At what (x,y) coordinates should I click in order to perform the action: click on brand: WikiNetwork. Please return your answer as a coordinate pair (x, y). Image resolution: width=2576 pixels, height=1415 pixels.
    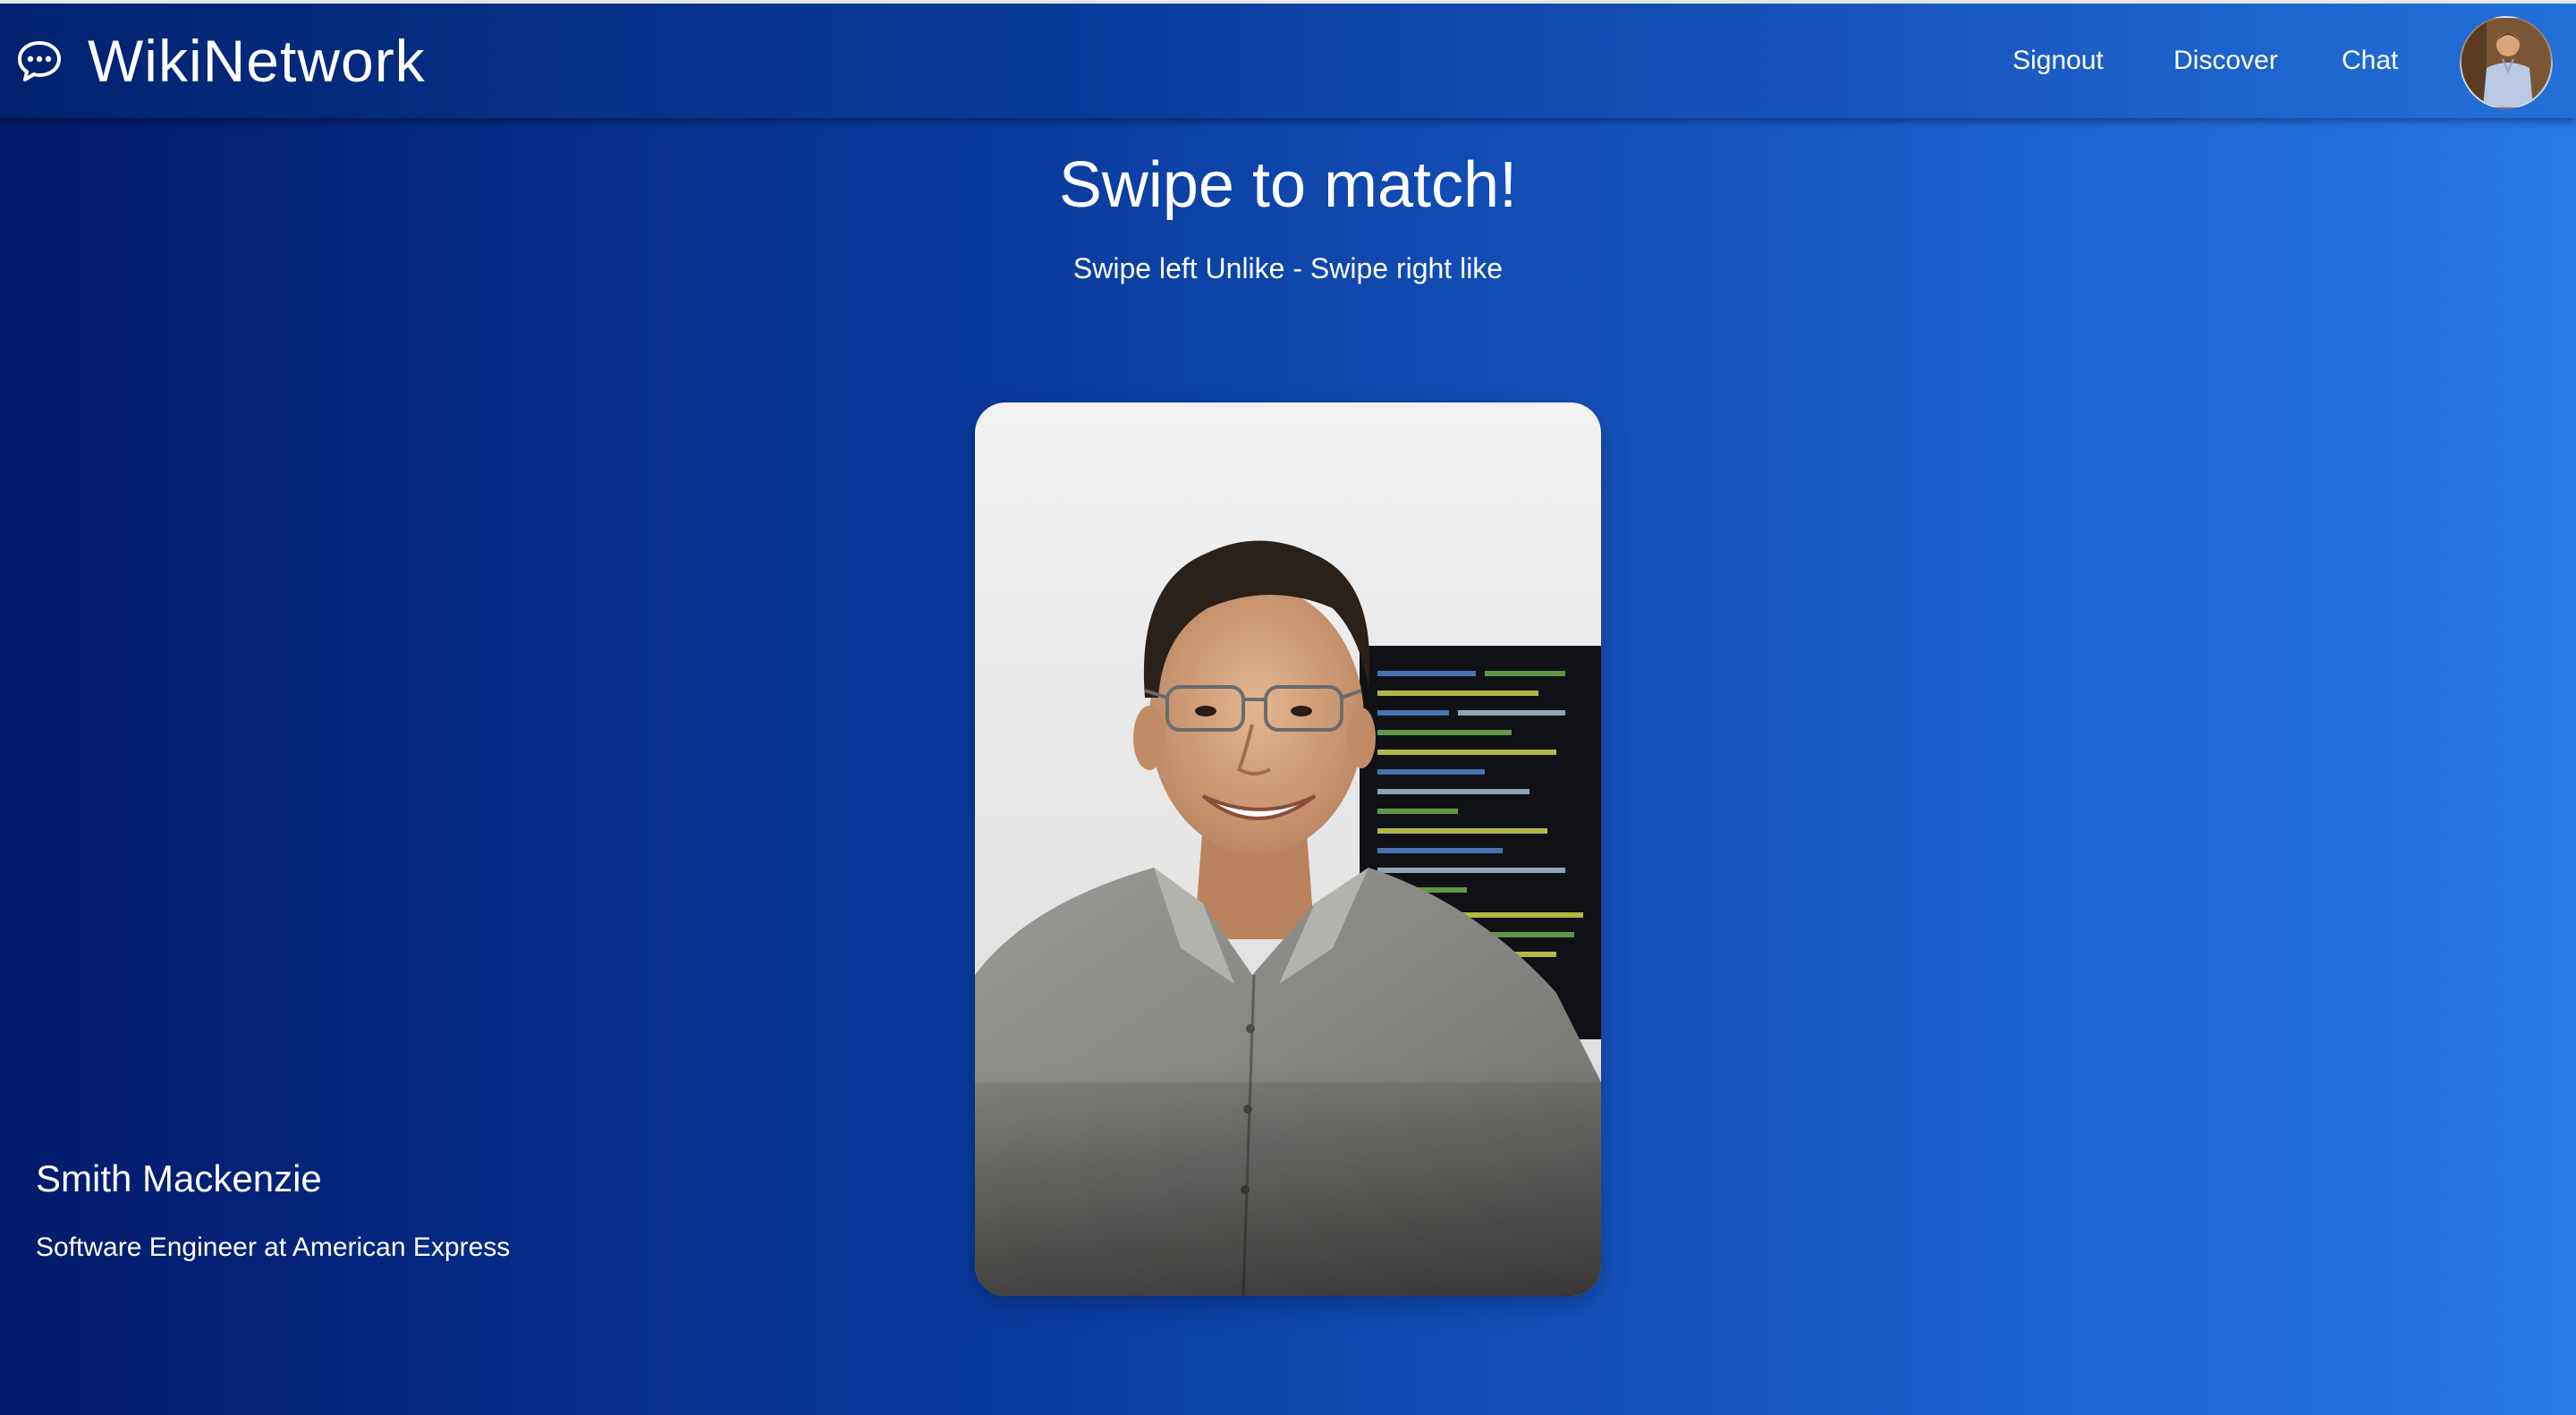
    Looking at the image, I should click on (221, 61).